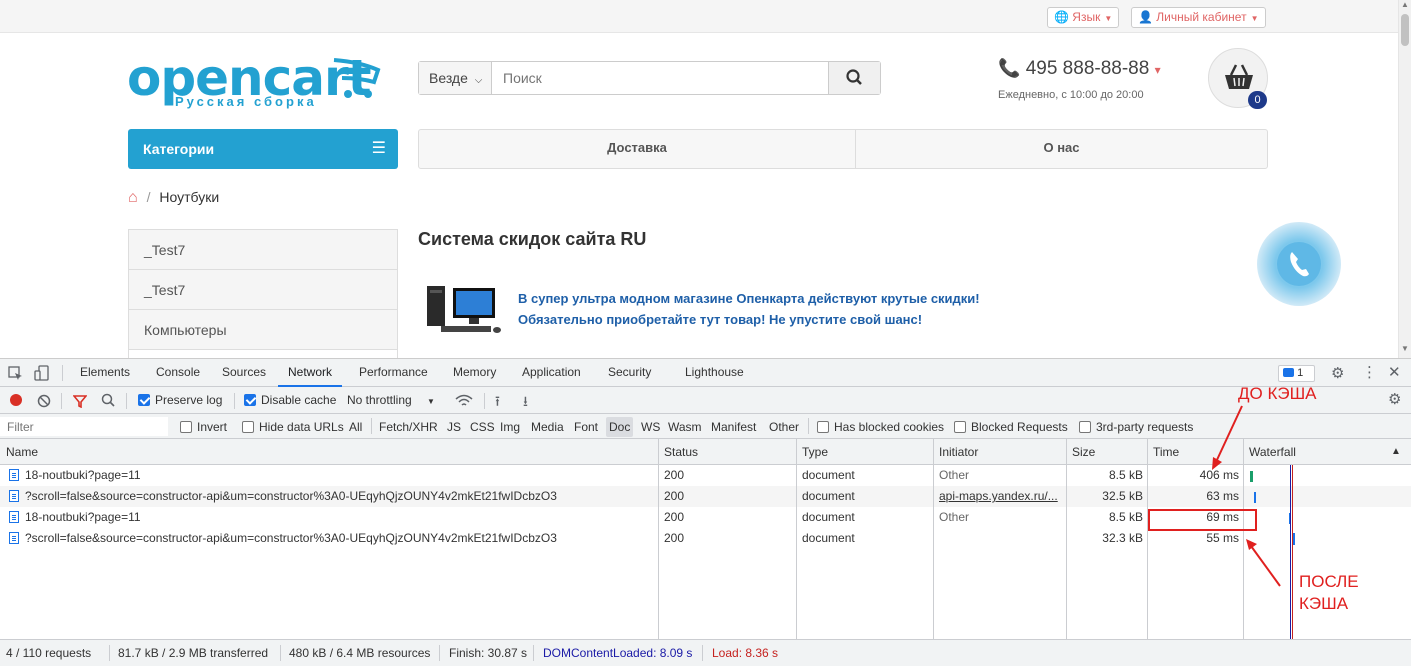 This screenshot has width=1411, height=666. What do you see at coordinates (699, 16) in the screenshot?
I see `top-bar: 🌐 Язык ▼ 👤 Личный кабинет ▼` at bounding box center [699, 16].